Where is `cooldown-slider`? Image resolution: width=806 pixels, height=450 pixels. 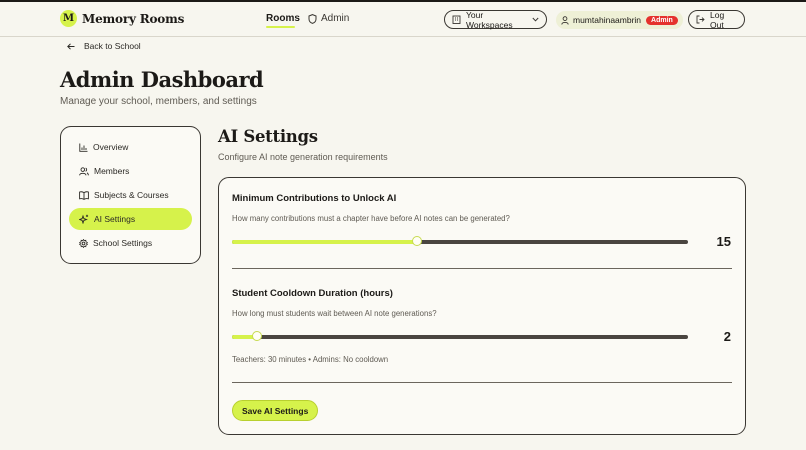
cooldown-slider is located at coordinates (460, 337).